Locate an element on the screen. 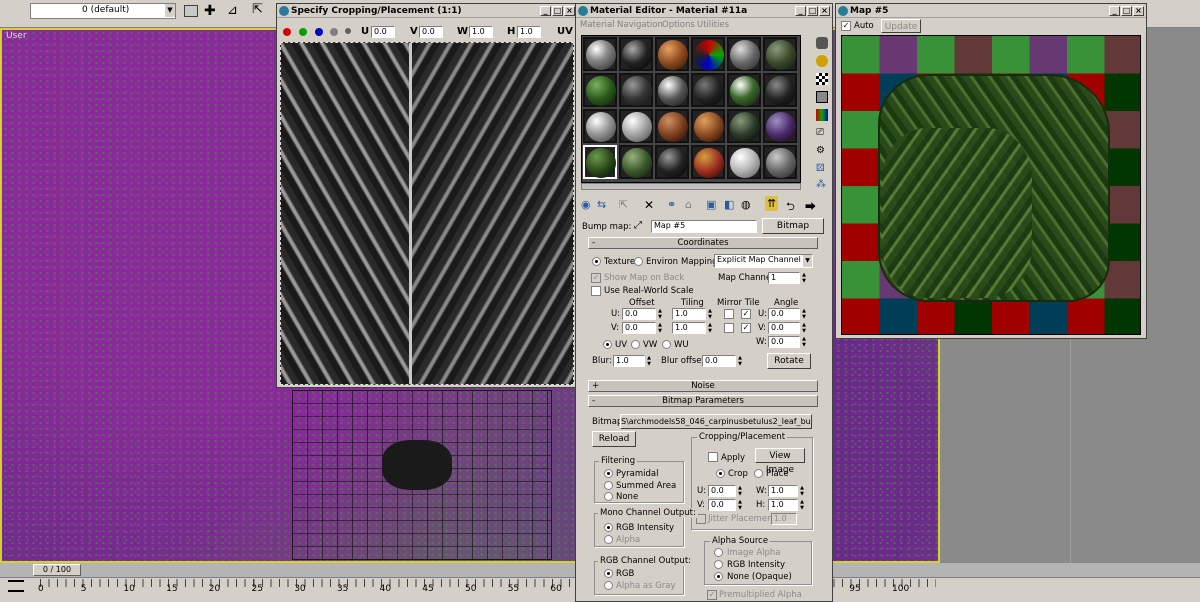 This screenshot has height=602, width=1200. menu-options: Options is located at coordinates (678, 25).